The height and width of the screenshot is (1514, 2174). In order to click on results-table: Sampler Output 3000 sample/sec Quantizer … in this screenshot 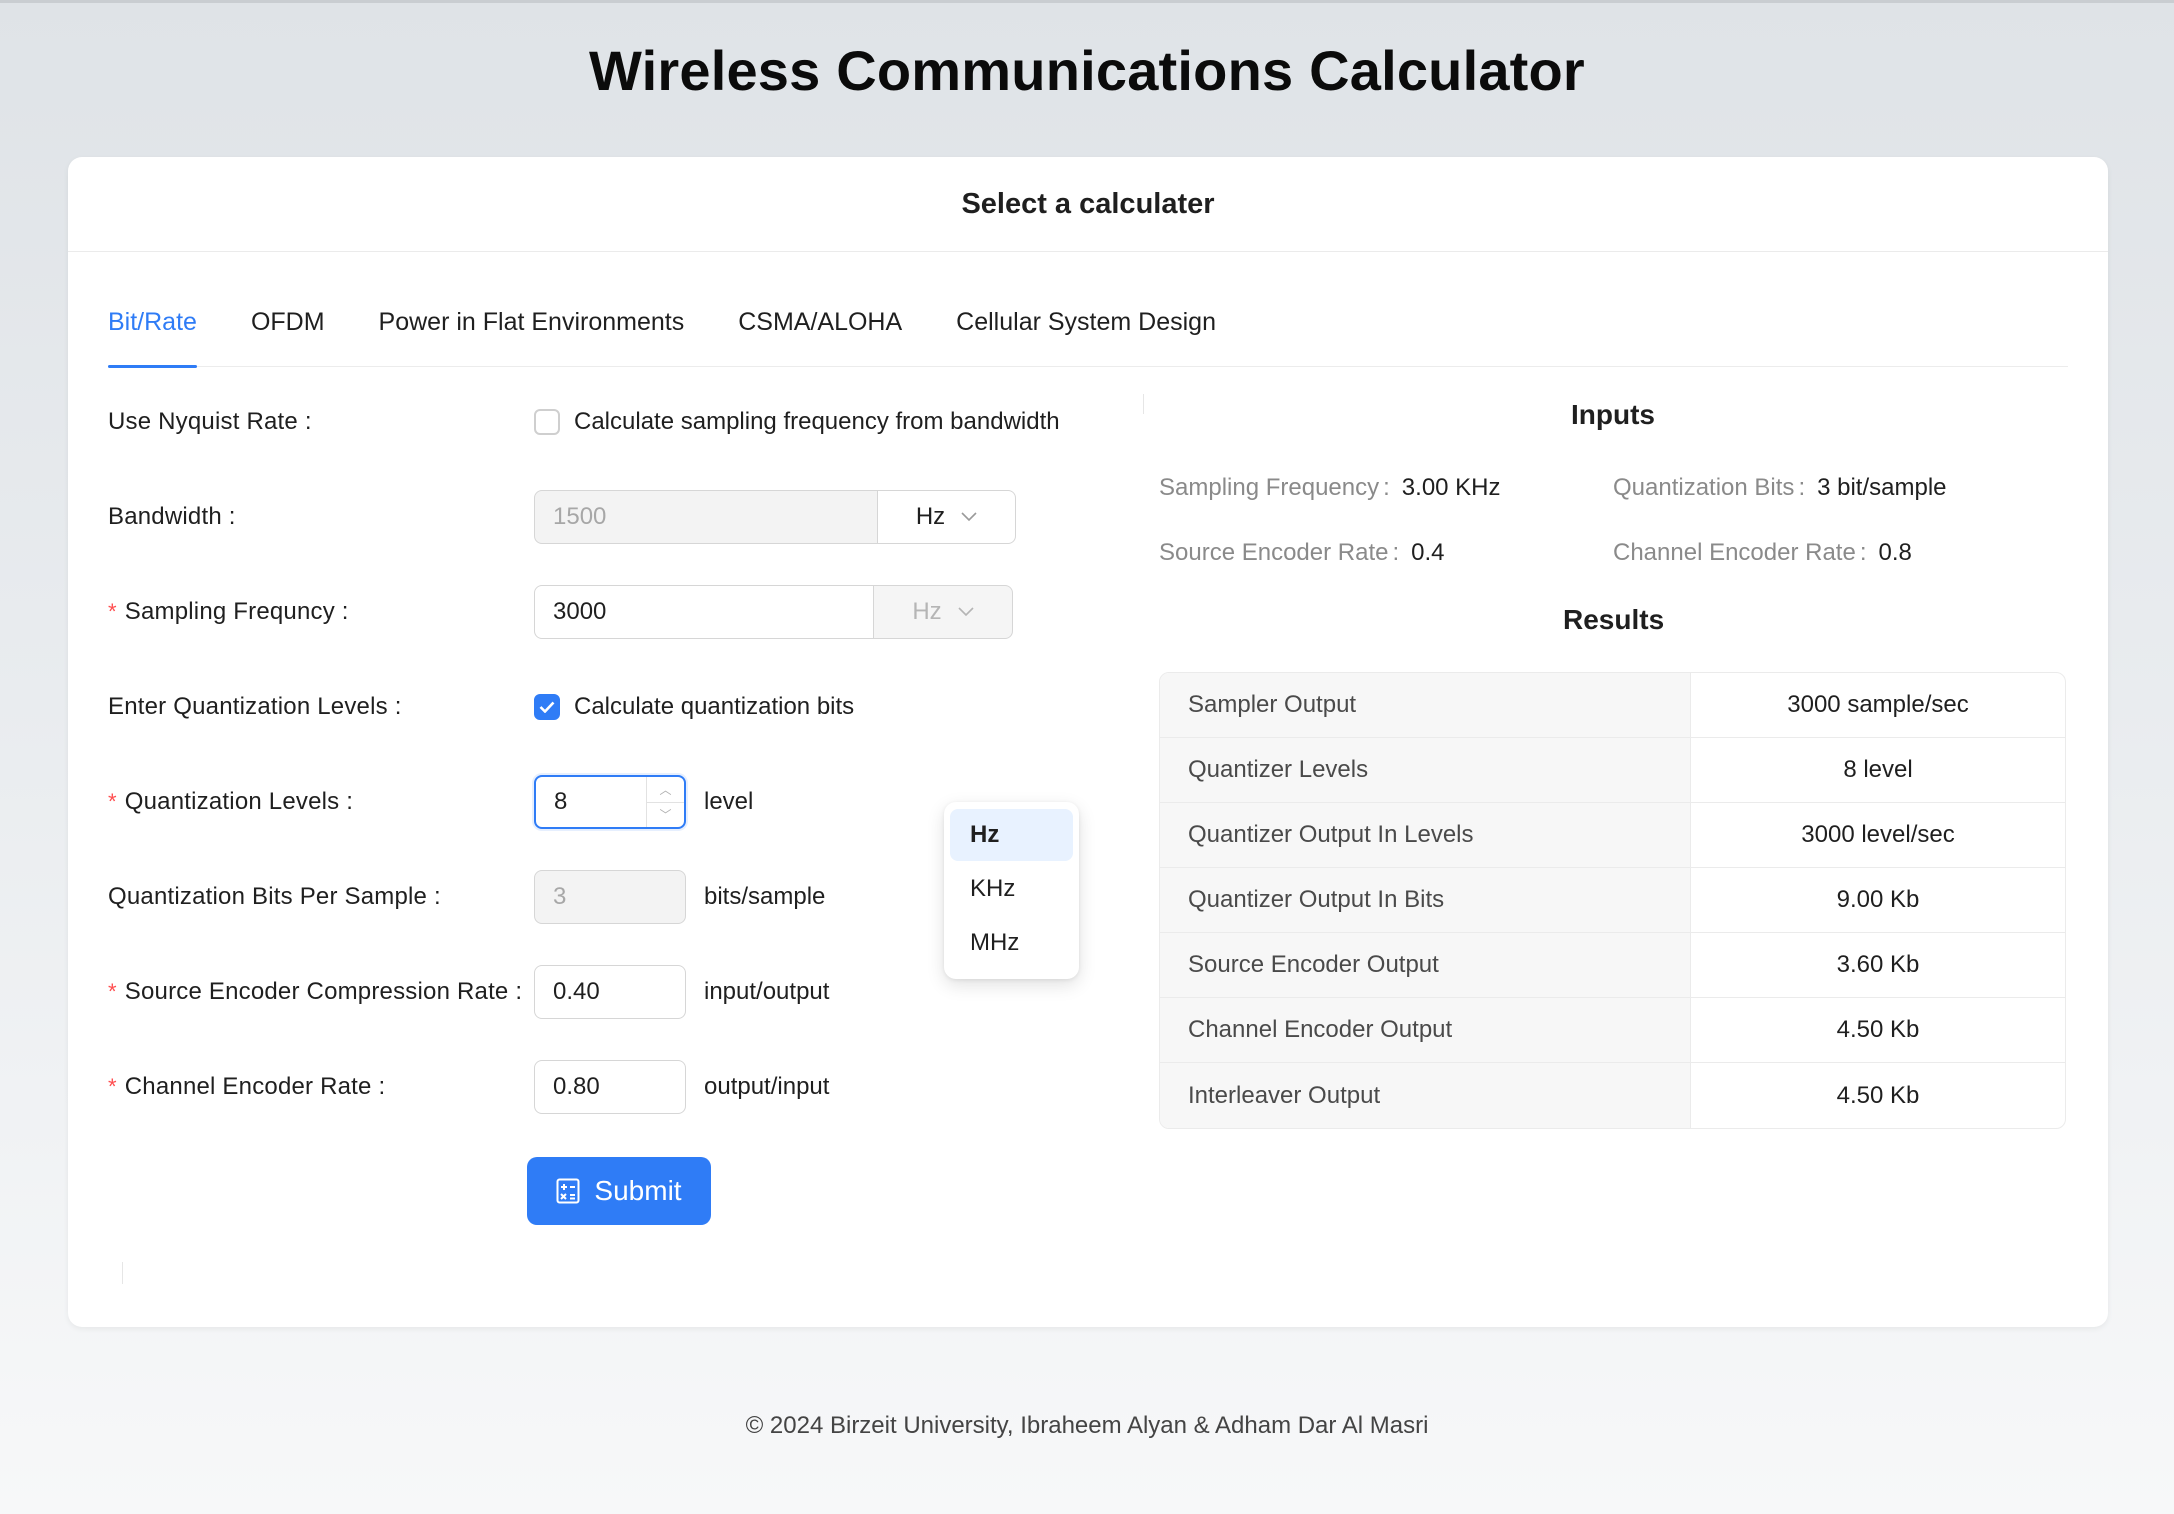, I will do `click(1612, 900)`.